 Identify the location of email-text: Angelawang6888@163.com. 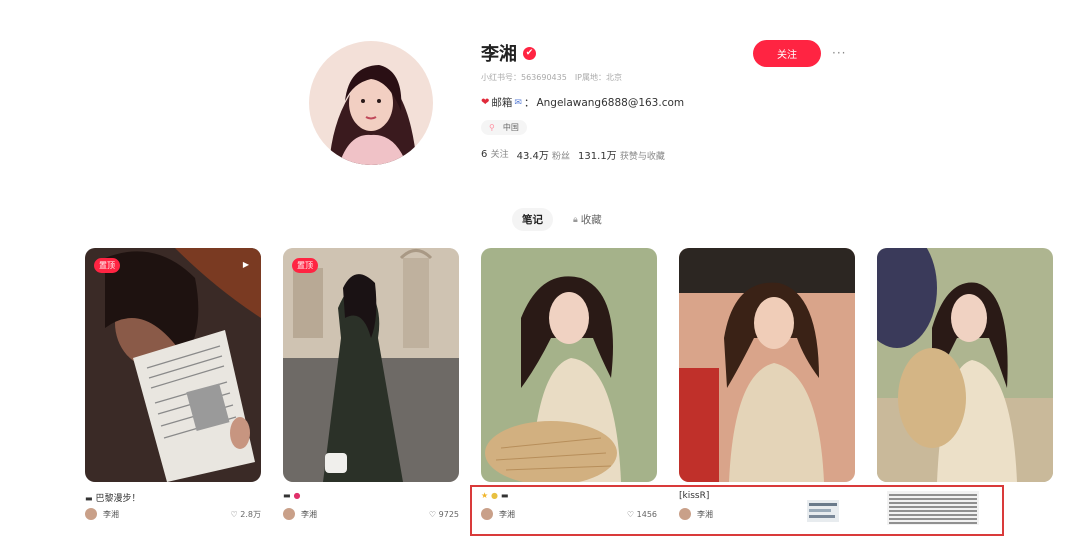
(610, 102).